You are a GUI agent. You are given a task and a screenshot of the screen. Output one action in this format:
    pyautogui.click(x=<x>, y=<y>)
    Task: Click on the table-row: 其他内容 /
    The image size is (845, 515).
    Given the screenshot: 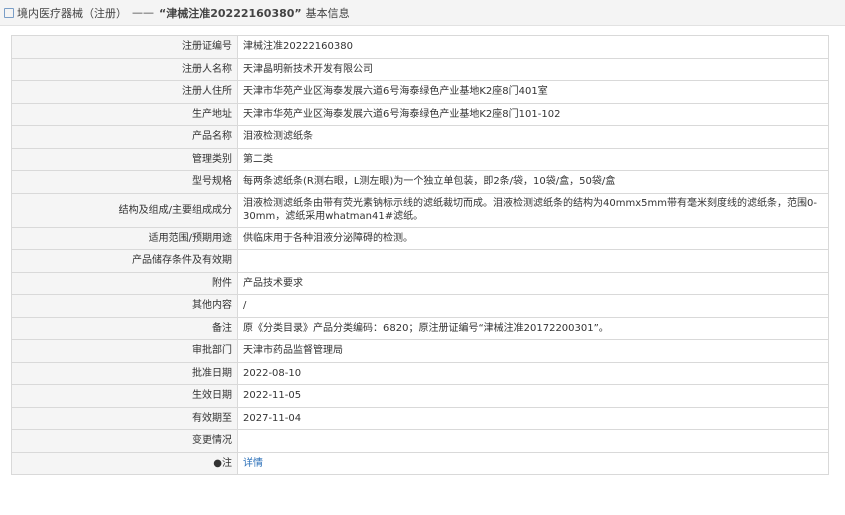 What is the action you would take?
    pyautogui.click(x=420, y=306)
    